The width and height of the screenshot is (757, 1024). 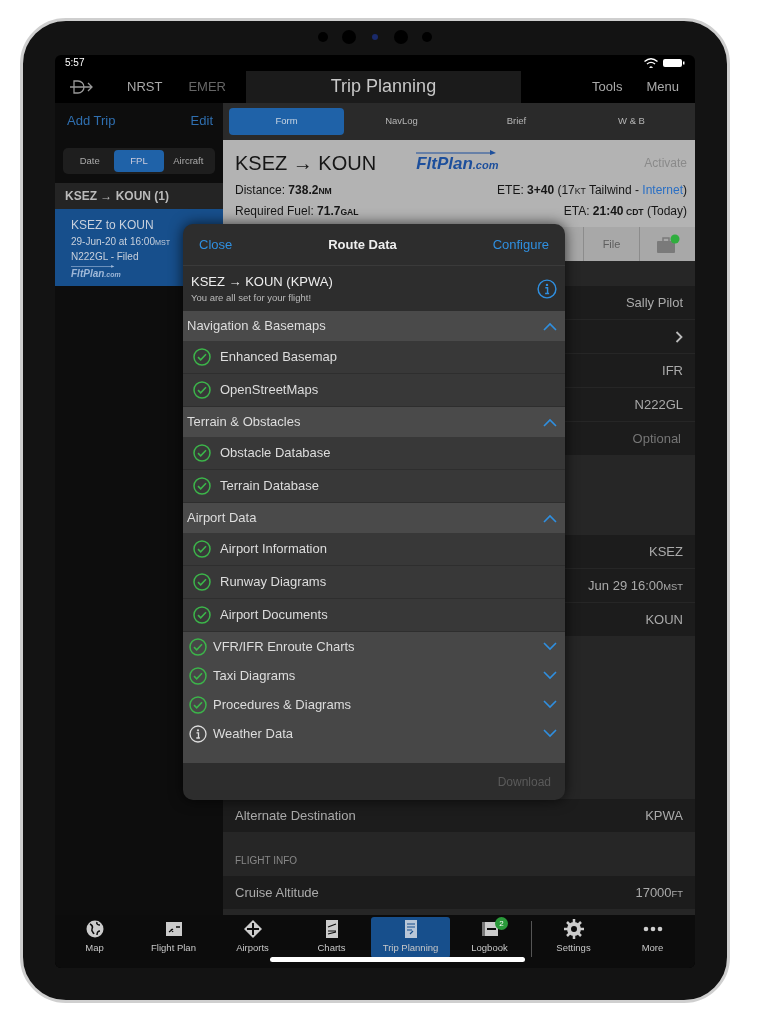 I want to click on field-value: KSEZ, so click(x=666, y=551).